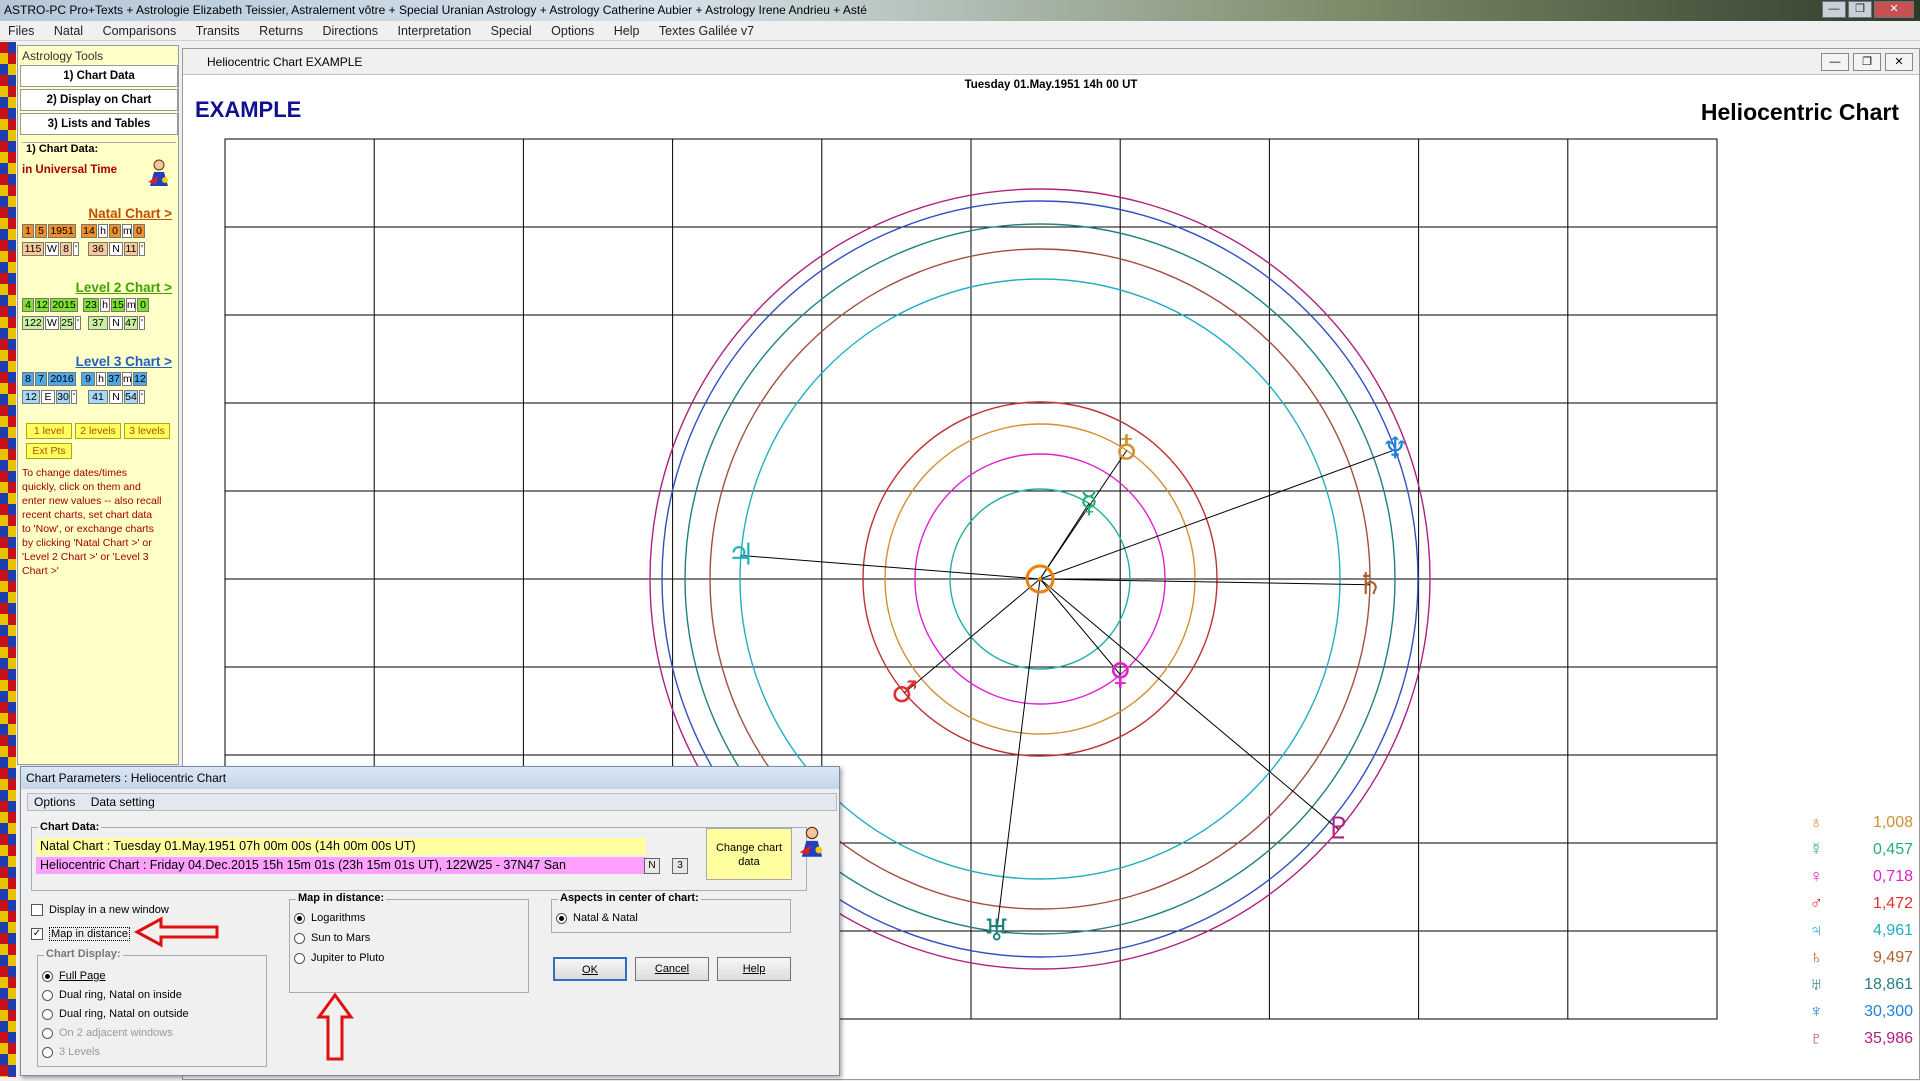  I want to click on level2-long-min: 25, so click(67, 323).